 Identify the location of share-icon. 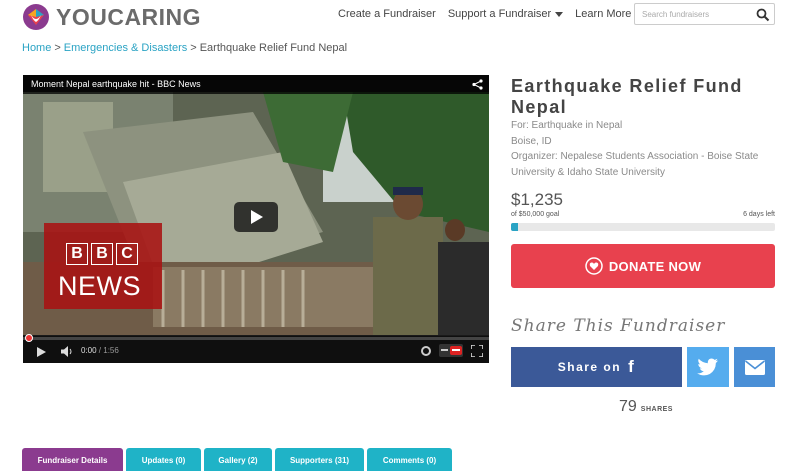
(477, 84).